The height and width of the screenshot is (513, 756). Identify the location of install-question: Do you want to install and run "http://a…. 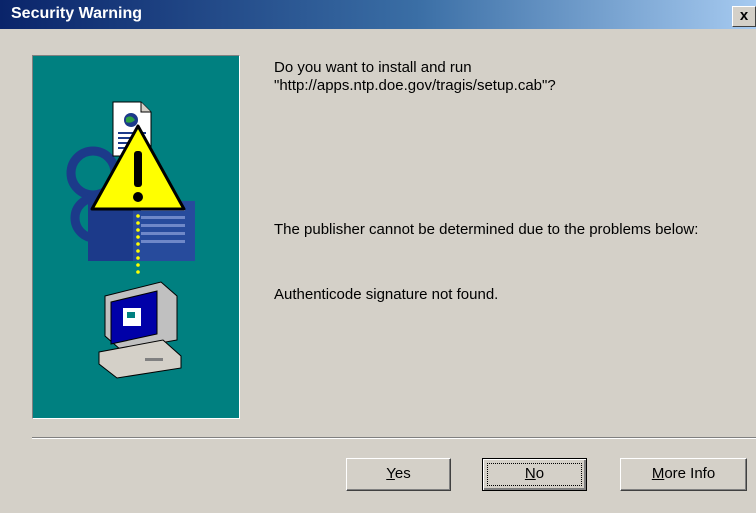
(415, 76).